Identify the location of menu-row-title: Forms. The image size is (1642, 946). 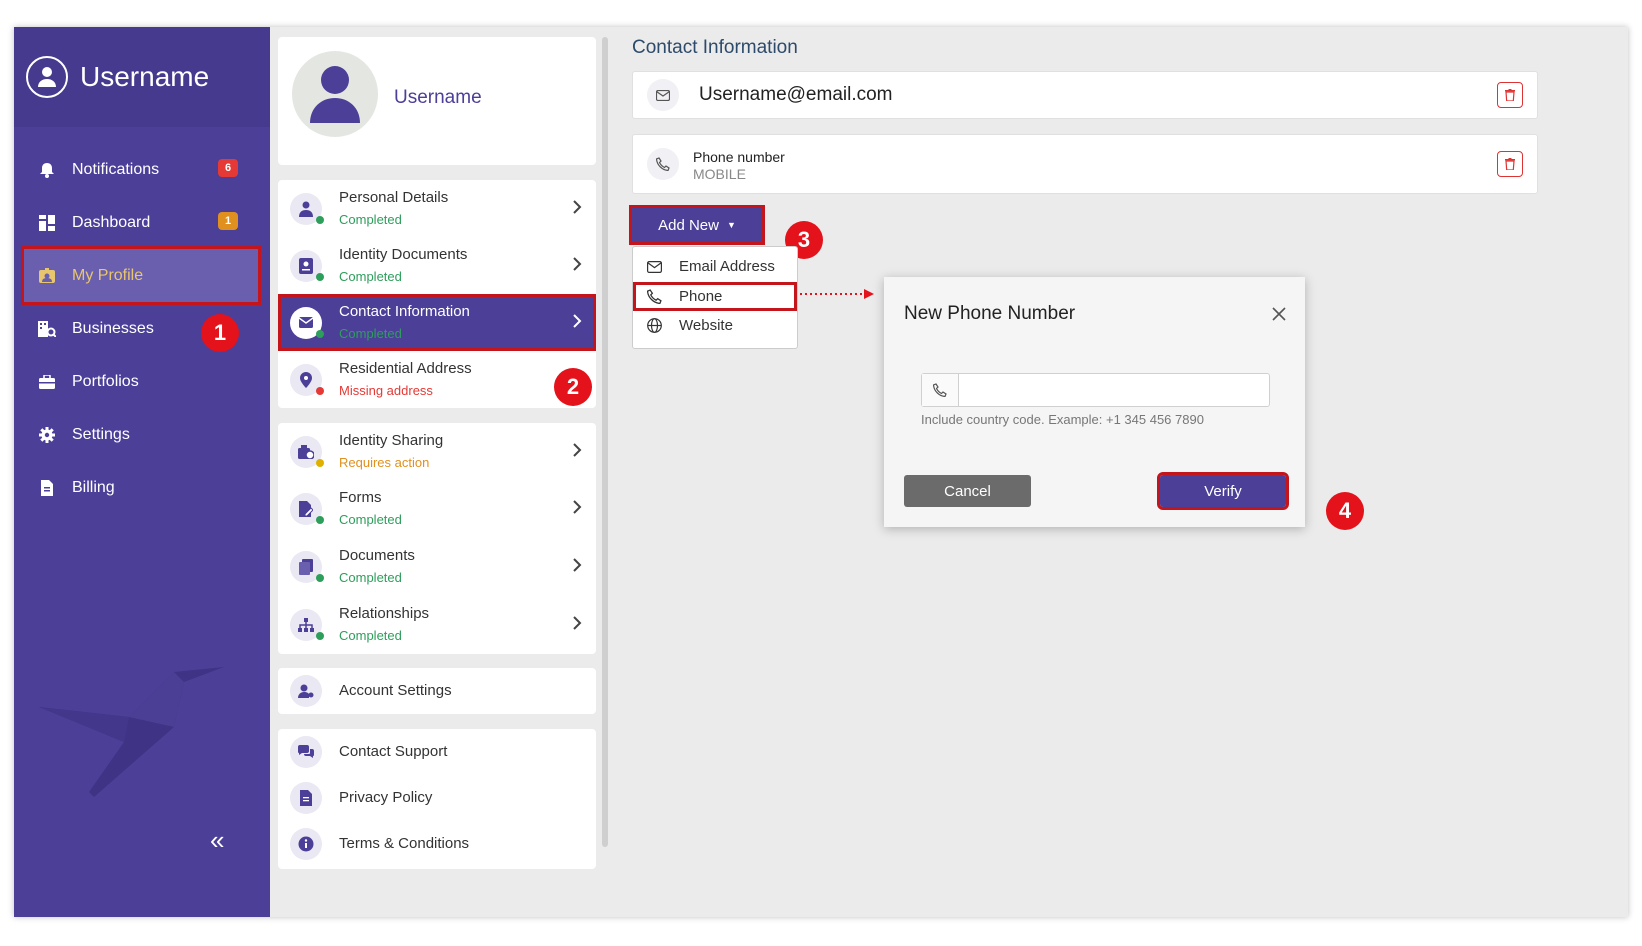
(360, 497).